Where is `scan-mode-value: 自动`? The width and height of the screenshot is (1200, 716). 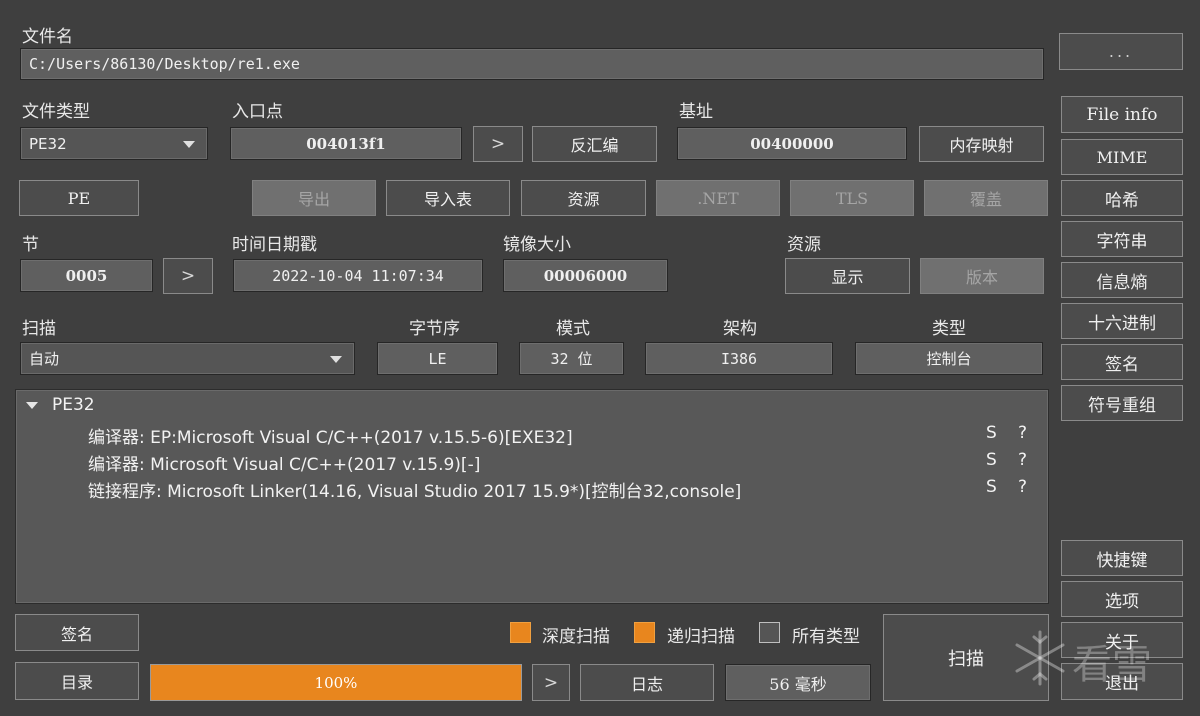
scan-mode-value: 自动 is located at coordinates (44, 359).